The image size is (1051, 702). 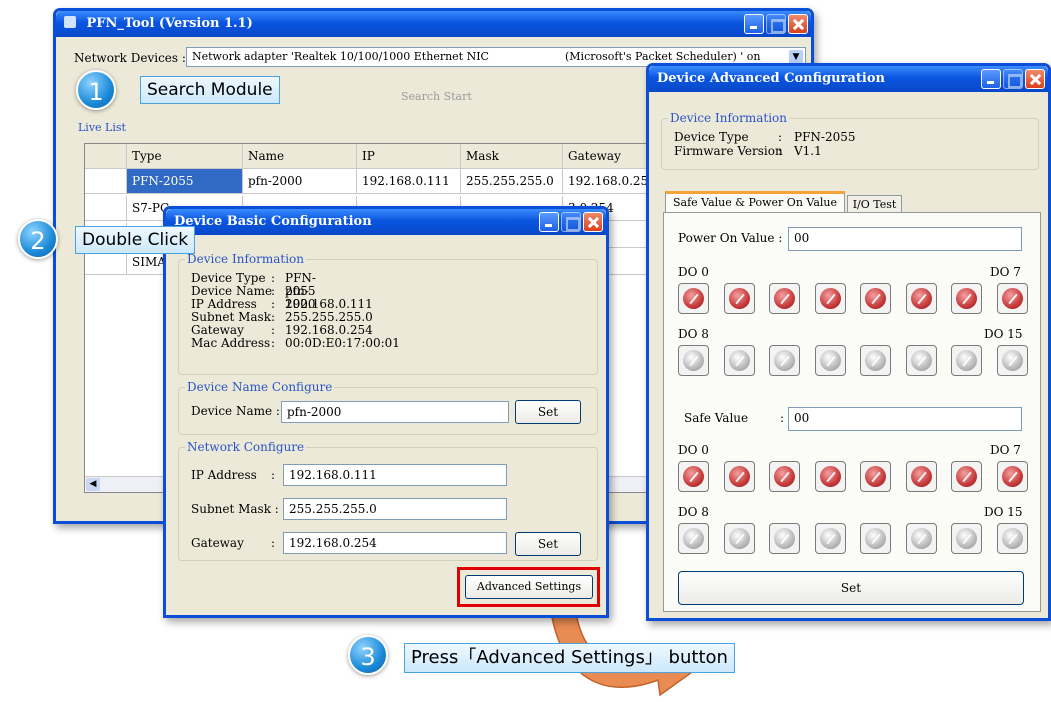 What do you see at coordinates (905, 419) in the screenshot?
I see `safe-value-input: 00` at bounding box center [905, 419].